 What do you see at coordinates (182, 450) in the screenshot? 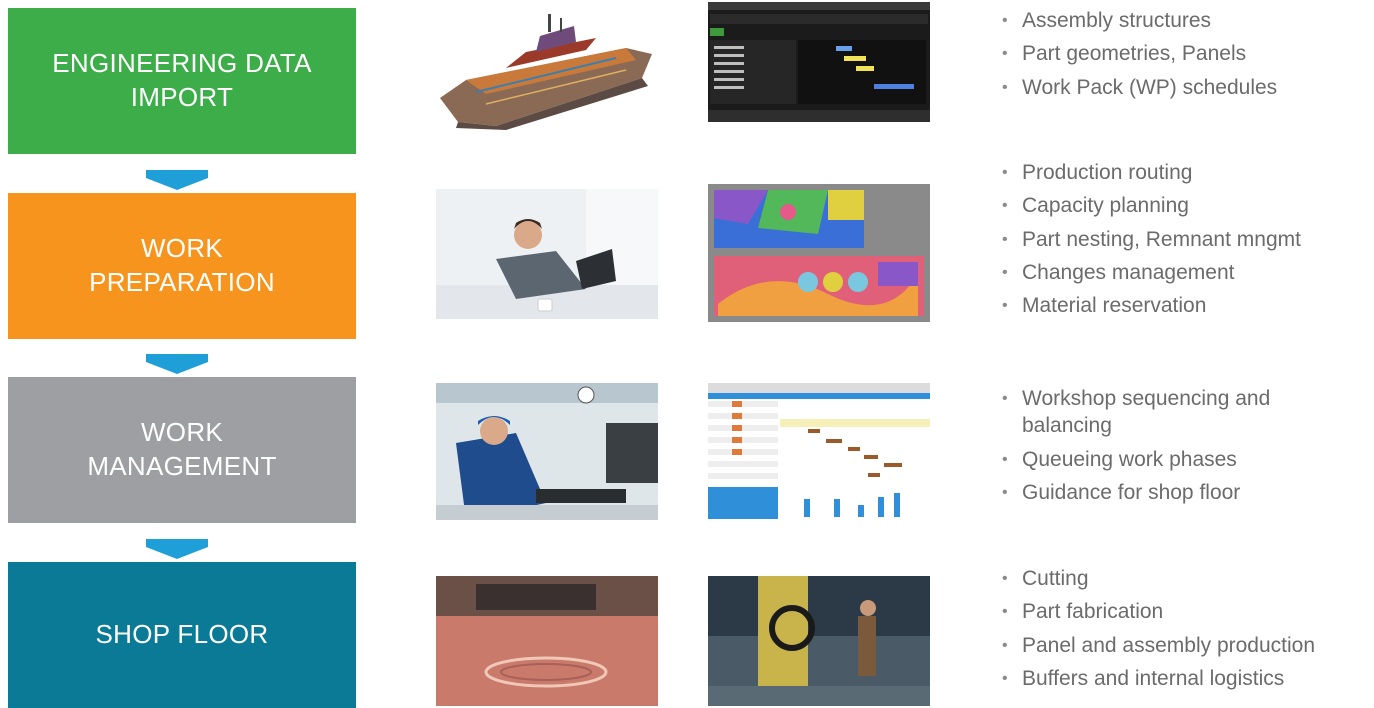
I see `stage-work-management: WORK MANAGEMENT` at bounding box center [182, 450].